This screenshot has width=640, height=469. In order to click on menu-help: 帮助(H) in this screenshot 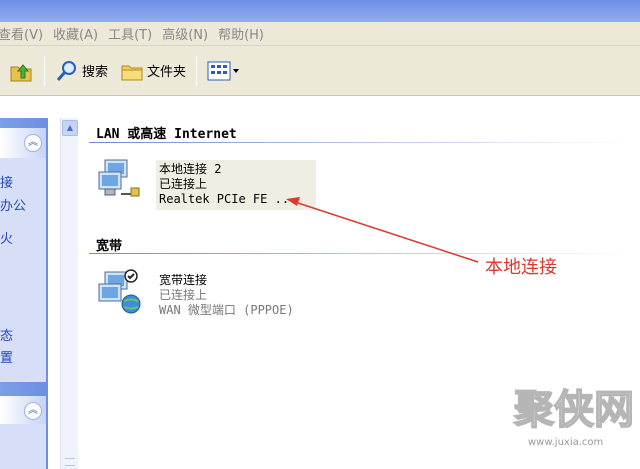, I will do `click(246, 33)`.